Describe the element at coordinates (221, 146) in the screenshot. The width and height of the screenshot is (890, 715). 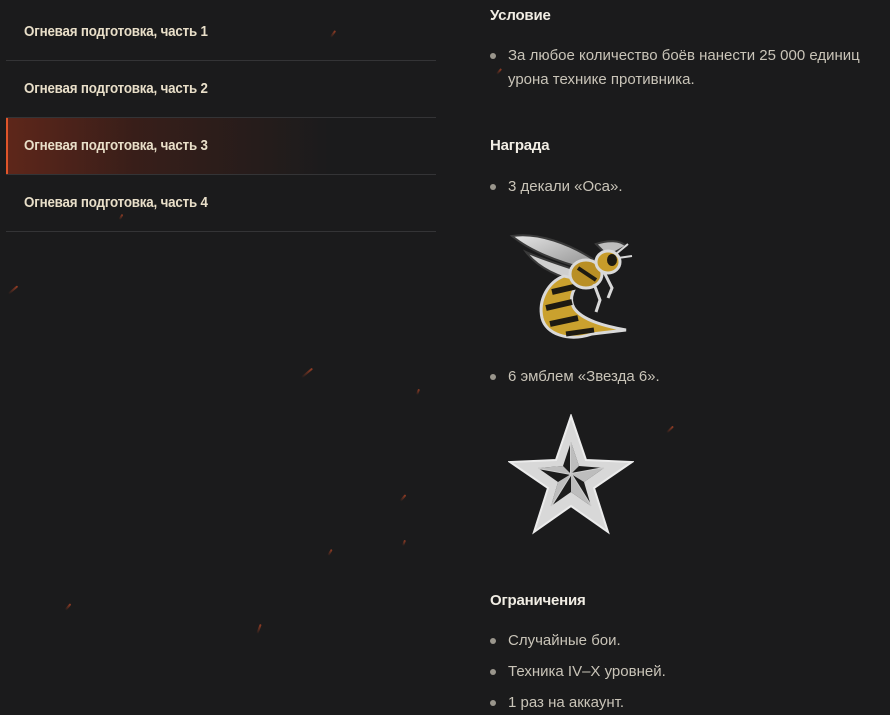
I see `sidebar-item-part-3: Огневая подготовка, часть 3` at that location.